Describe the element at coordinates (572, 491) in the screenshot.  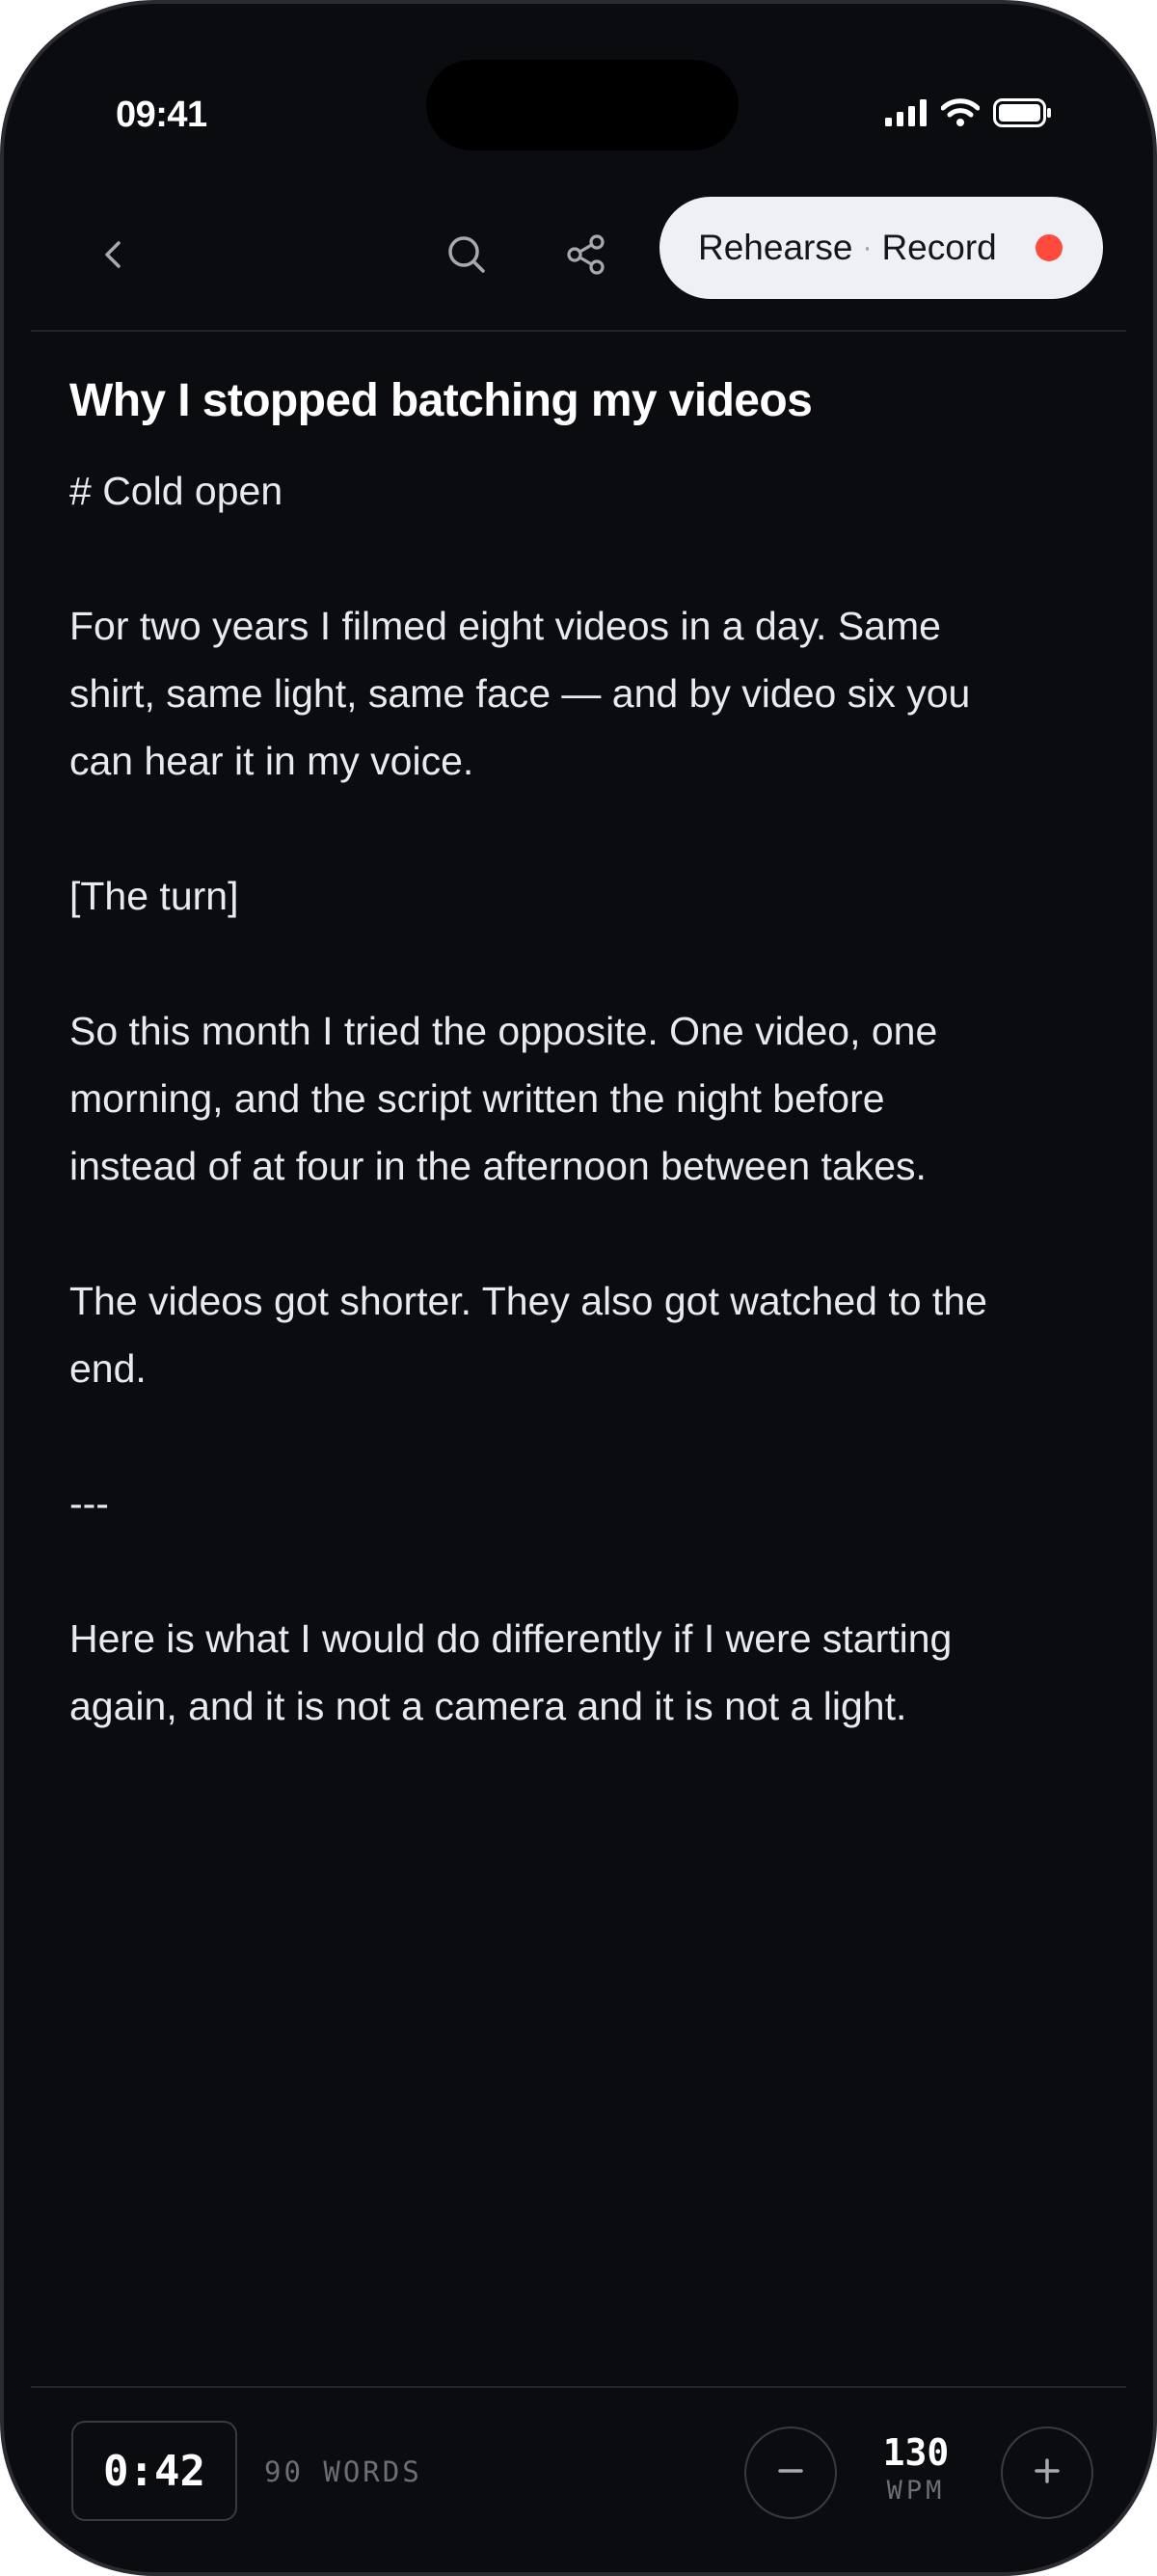
I see `script-line: # Cold open` at that location.